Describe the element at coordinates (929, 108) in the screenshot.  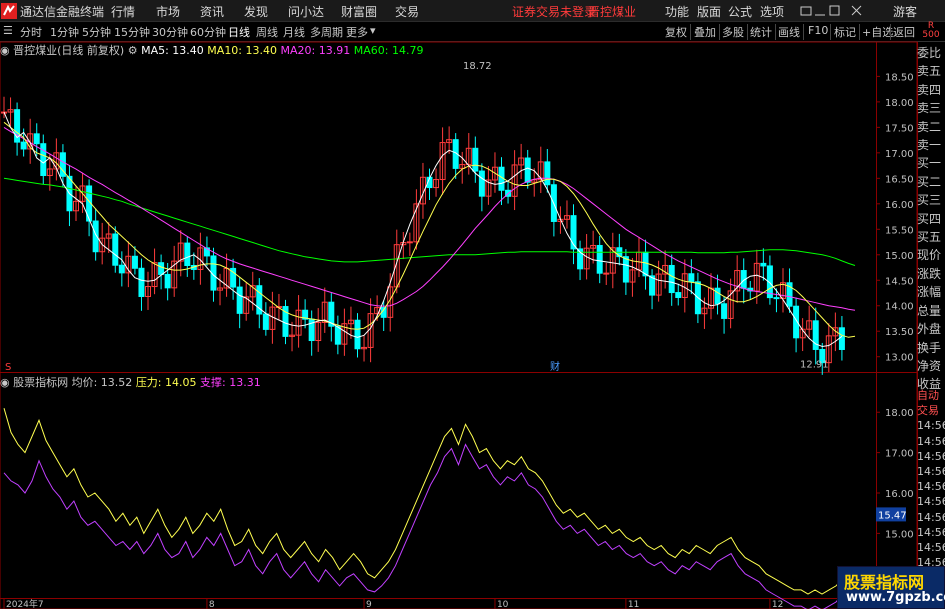
I see `quote-label: 卖三` at that location.